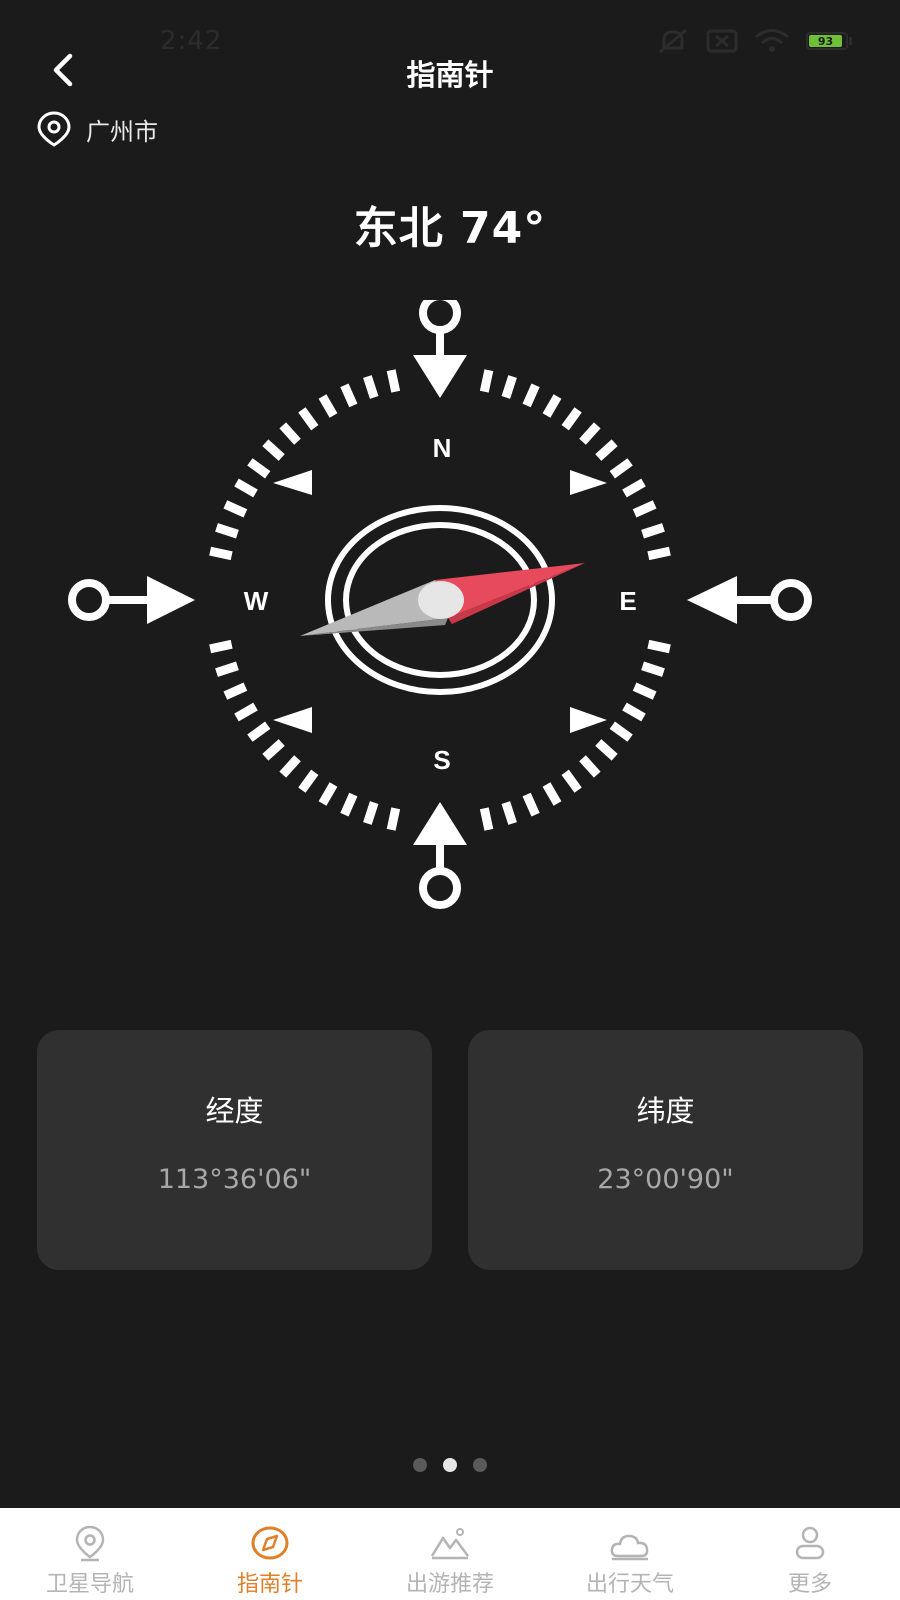  I want to click on west-pointer-icon, so click(131, 600).